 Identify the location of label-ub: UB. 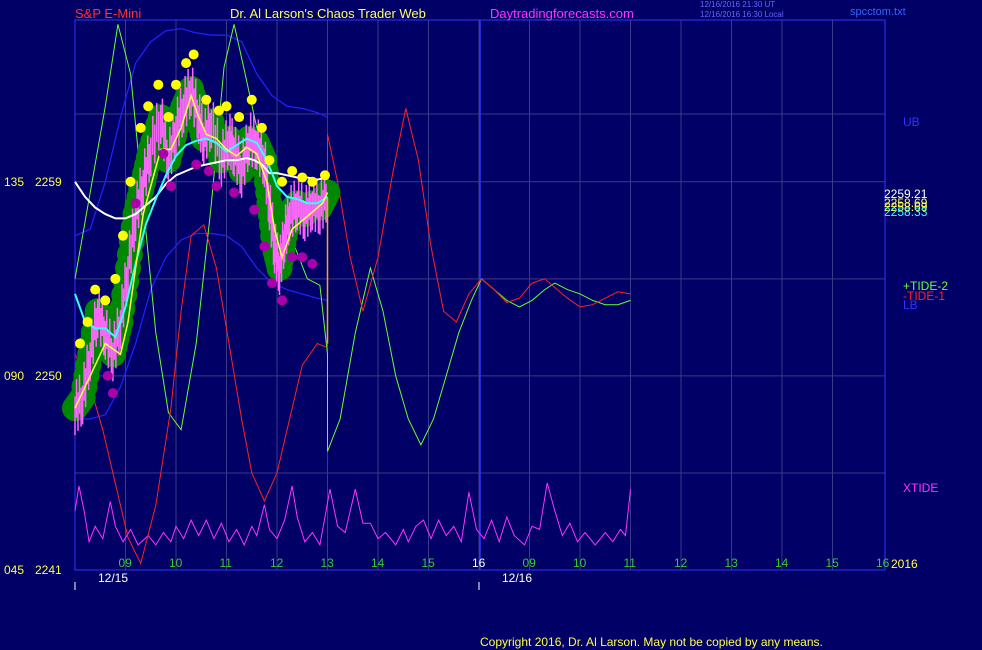
(911, 122).